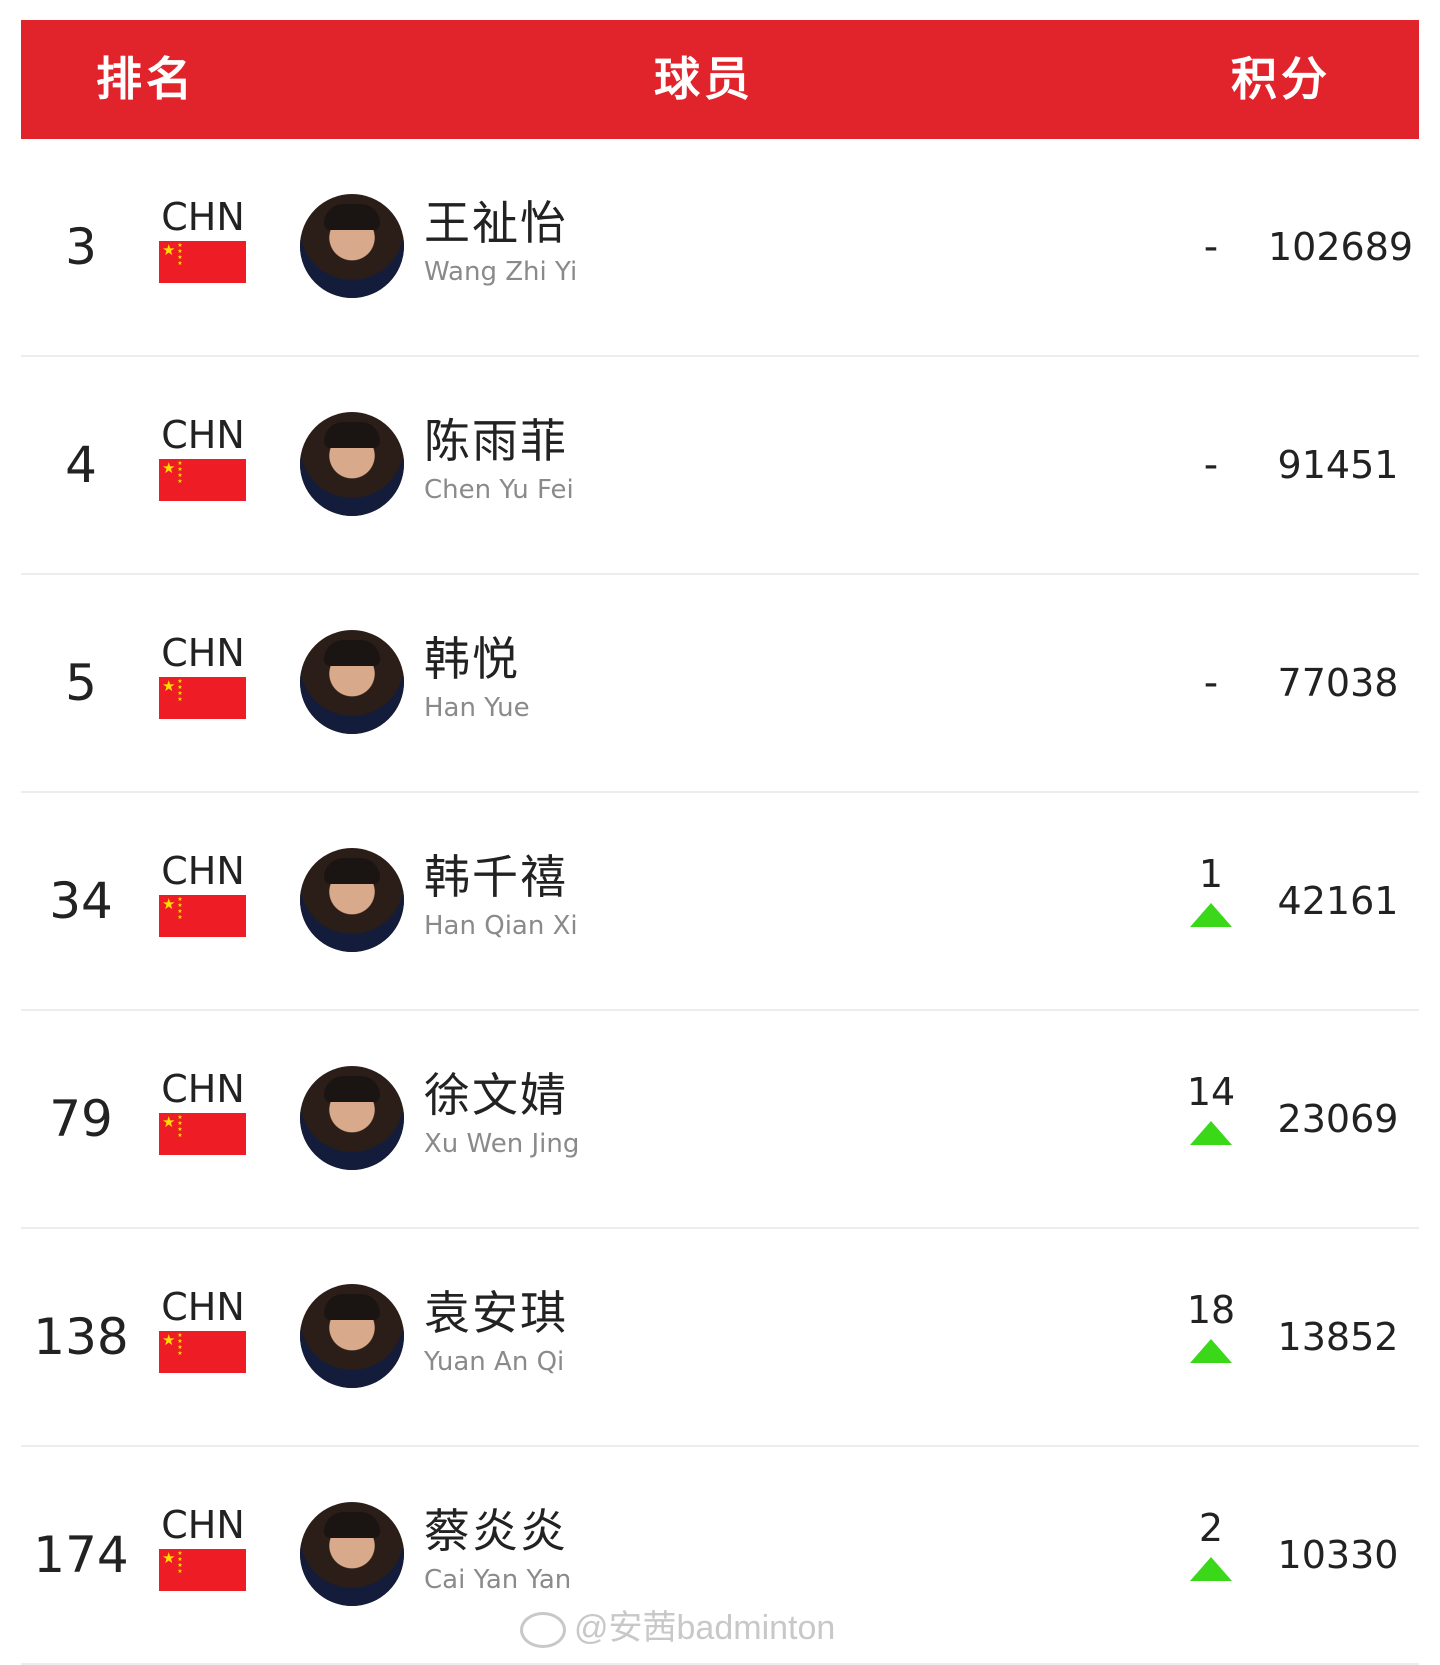  What do you see at coordinates (720, 248) in the screenshot?
I see `player-row: 3 CHN ★ ★ ★ ★ ★ 王祉怡 Wang Zhi Yi - 102689` at bounding box center [720, 248].